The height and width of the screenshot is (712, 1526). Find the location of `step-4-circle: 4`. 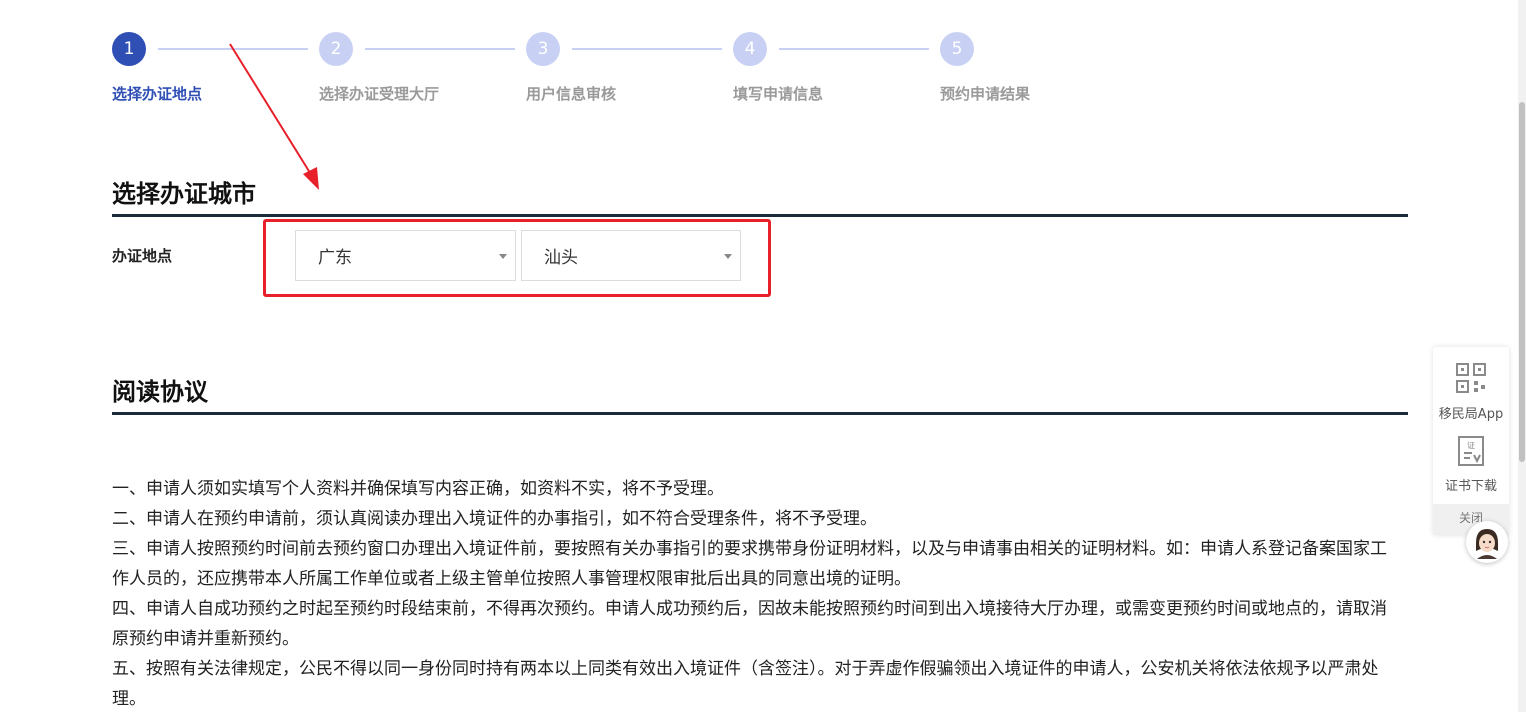

step-4-circle: 4 is located at coordinates (750, 49).